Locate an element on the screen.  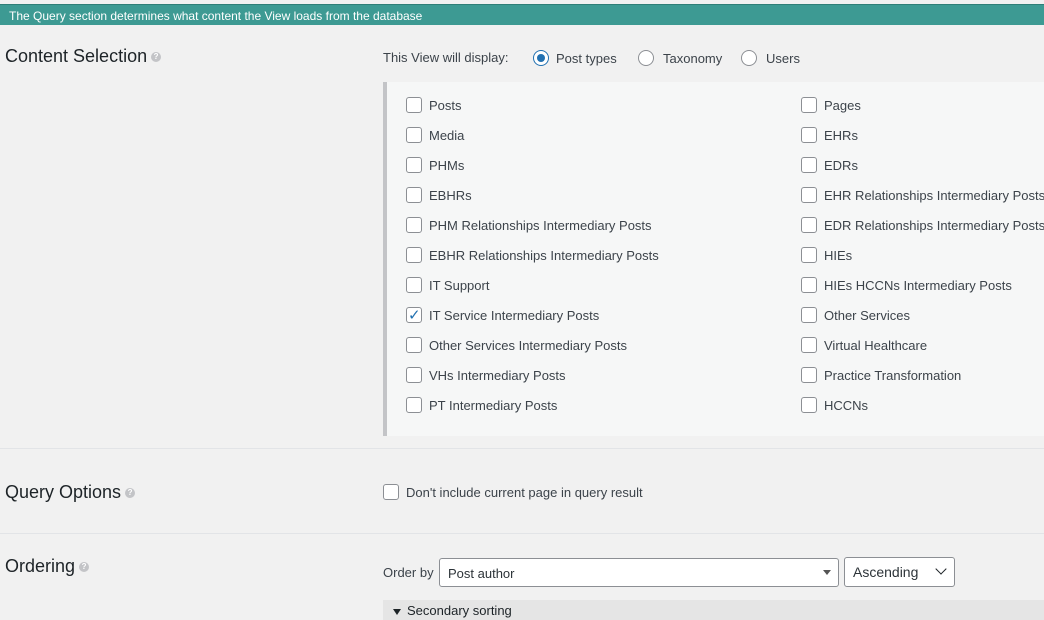
post-type-label: Practice Transformation is located at coordinates (893, 375).